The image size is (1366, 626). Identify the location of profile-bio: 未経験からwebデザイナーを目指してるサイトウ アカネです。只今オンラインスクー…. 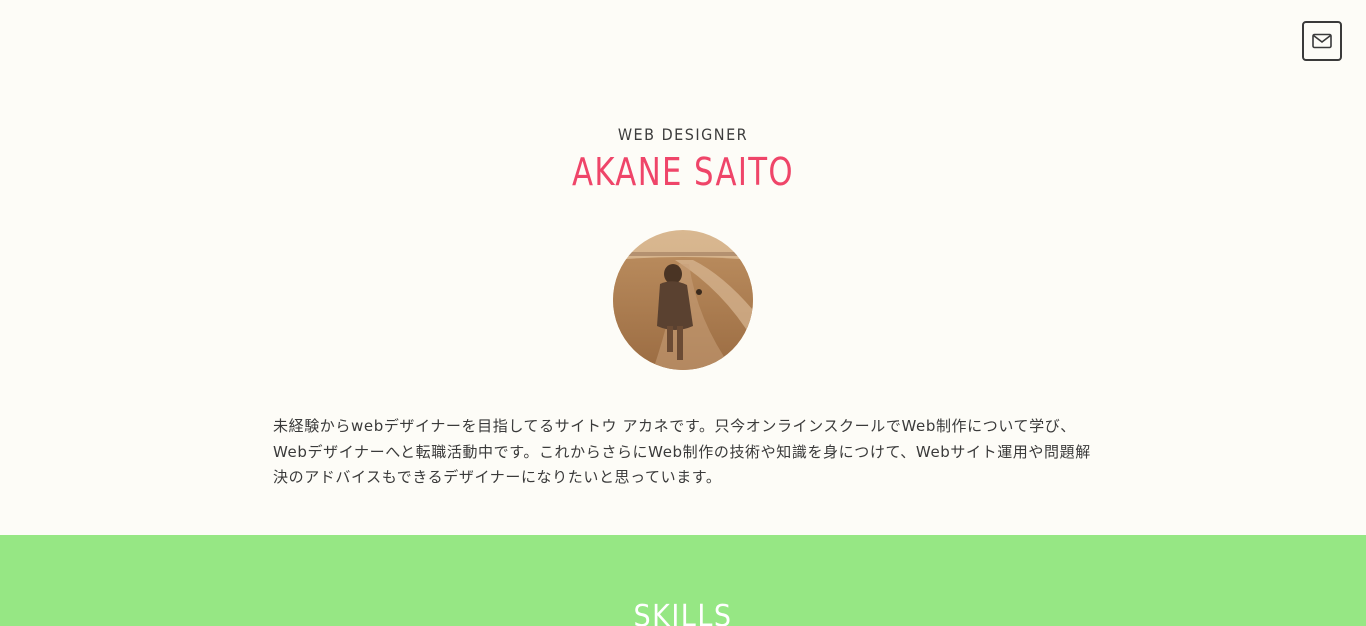
(682, 451).